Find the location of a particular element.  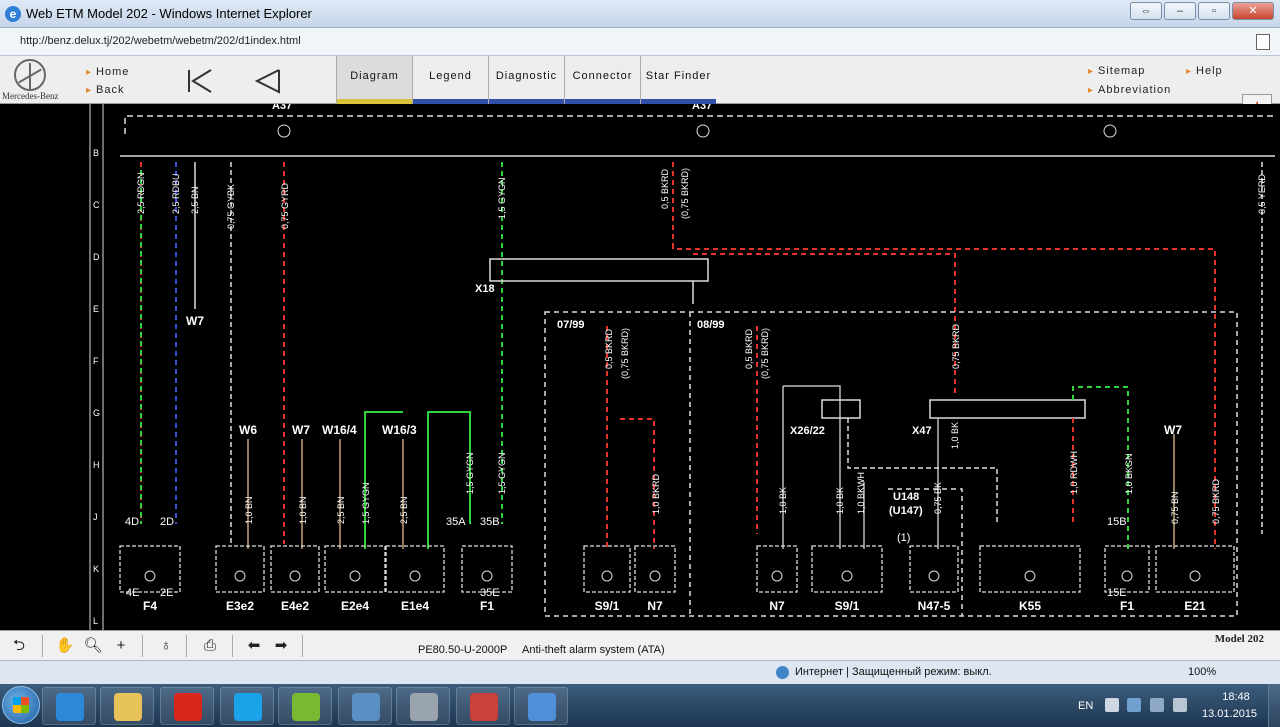

wire-label: 1,0 BKRD is located at coordinates (656, 493).